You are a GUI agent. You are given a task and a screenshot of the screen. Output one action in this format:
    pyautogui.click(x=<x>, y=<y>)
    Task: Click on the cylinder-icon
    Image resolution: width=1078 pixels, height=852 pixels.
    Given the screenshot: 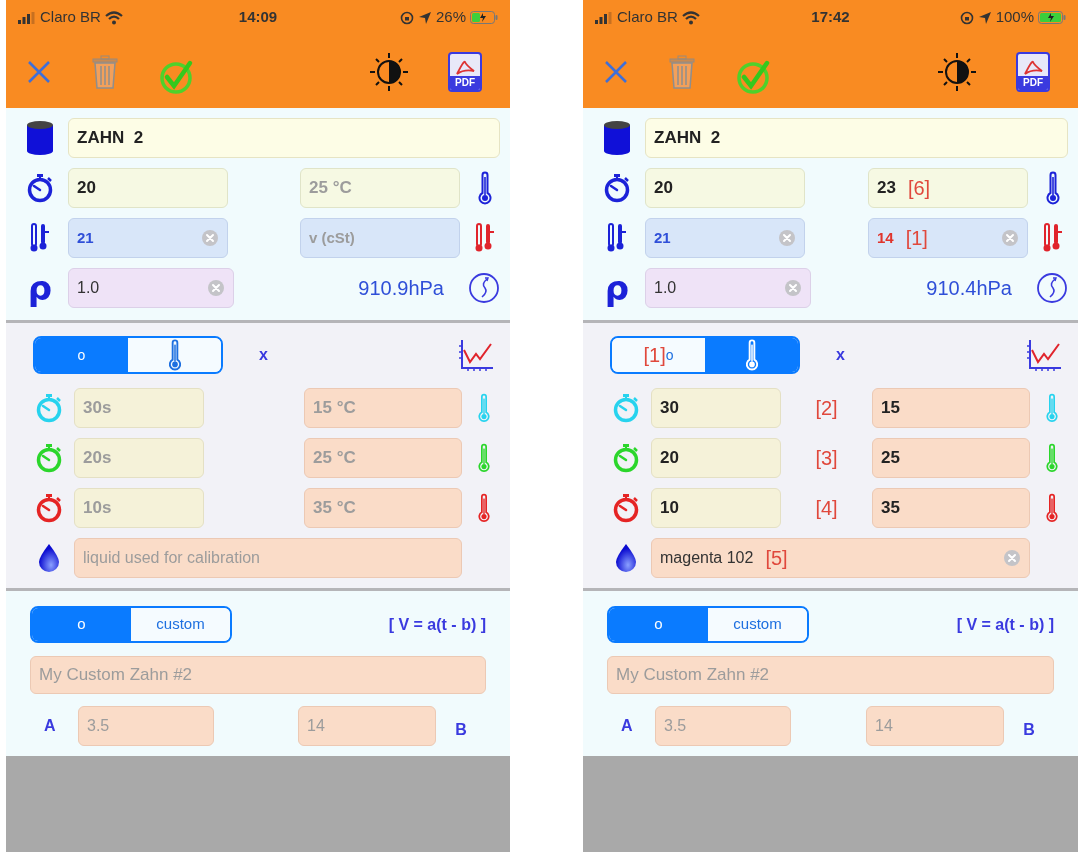 What is the action you would take?
    pyautogui.click(x=40, y=138)
    